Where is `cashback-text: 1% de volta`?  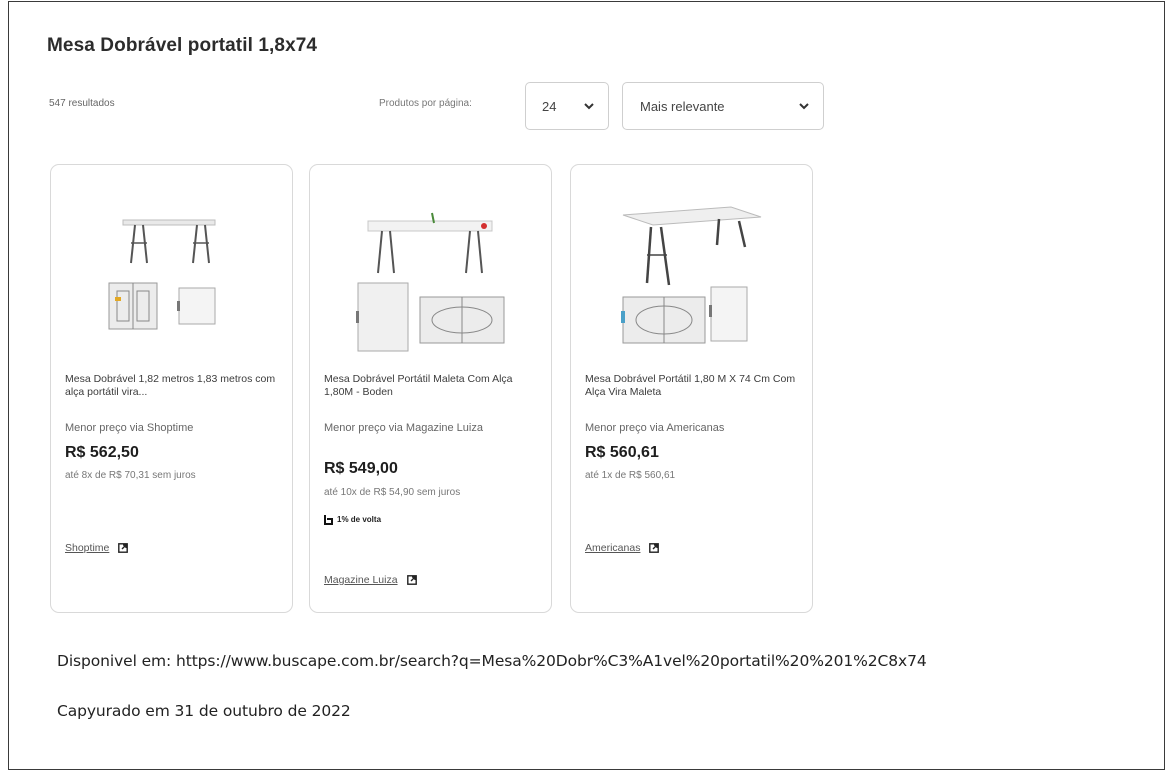
cashback-text: 1% de volta is located at coordinates (359, 519).